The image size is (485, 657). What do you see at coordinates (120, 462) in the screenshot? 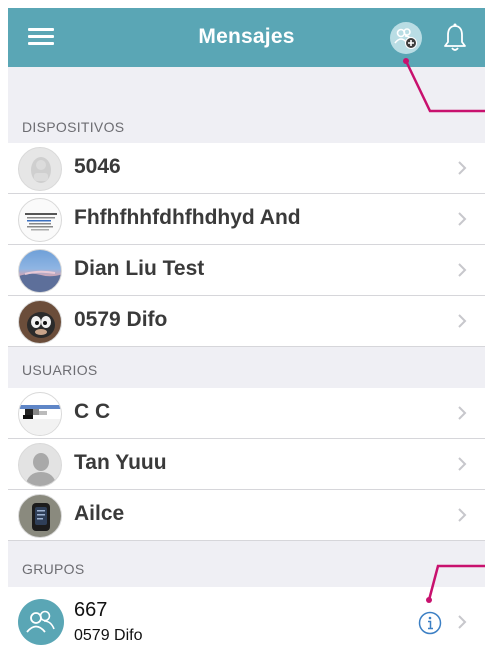
I see `user-name: Tan Yuuu` at bounding box center [120, 462].